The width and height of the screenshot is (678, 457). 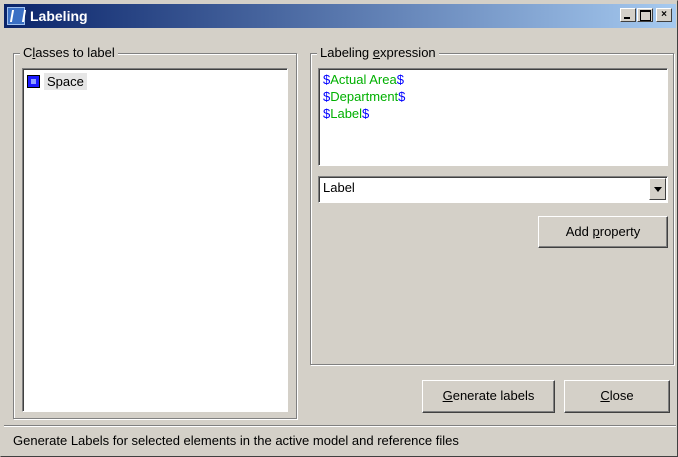 What do you see at coordinates (617, 396) in the screenshot?
I see `close-button: Close` at bounding box center [617, 396].